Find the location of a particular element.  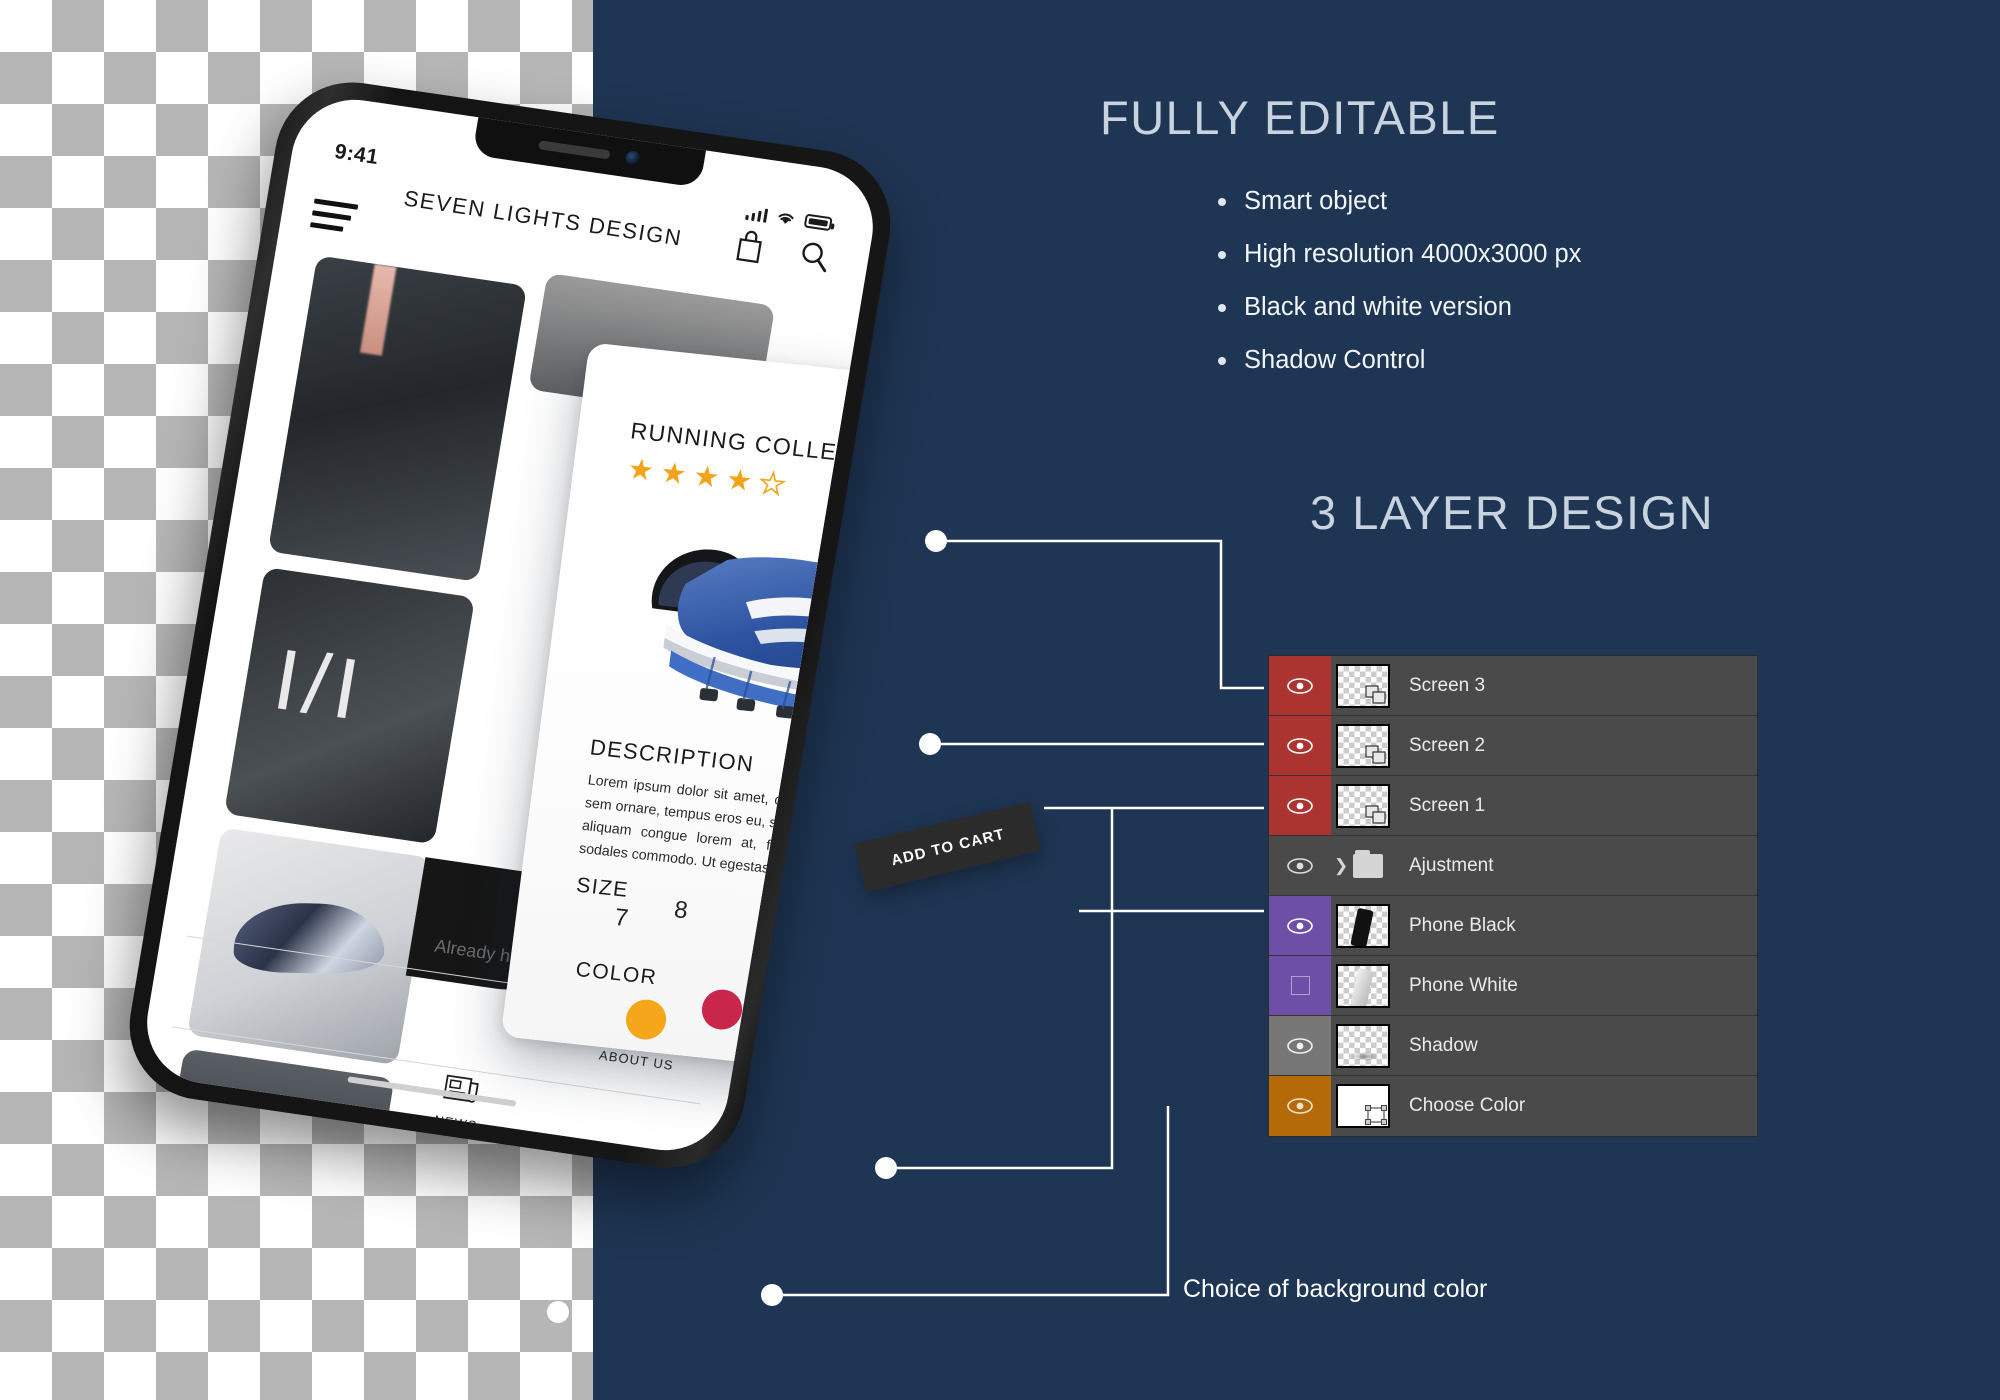

color-label: COLOR is located at coordinates (616, 973).